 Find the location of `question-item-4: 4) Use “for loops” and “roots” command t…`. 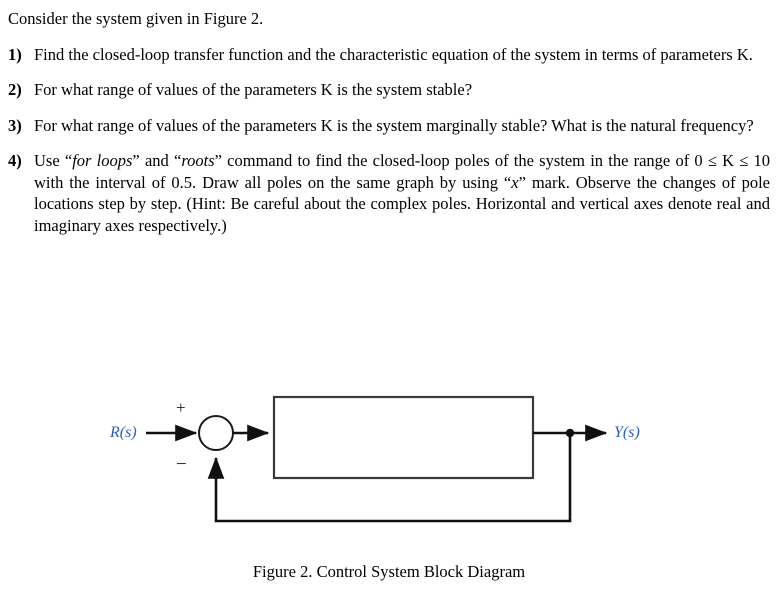

question-item-4: 4) Use “for loops” and “roots” command t… is located at coordinates (389, 193).